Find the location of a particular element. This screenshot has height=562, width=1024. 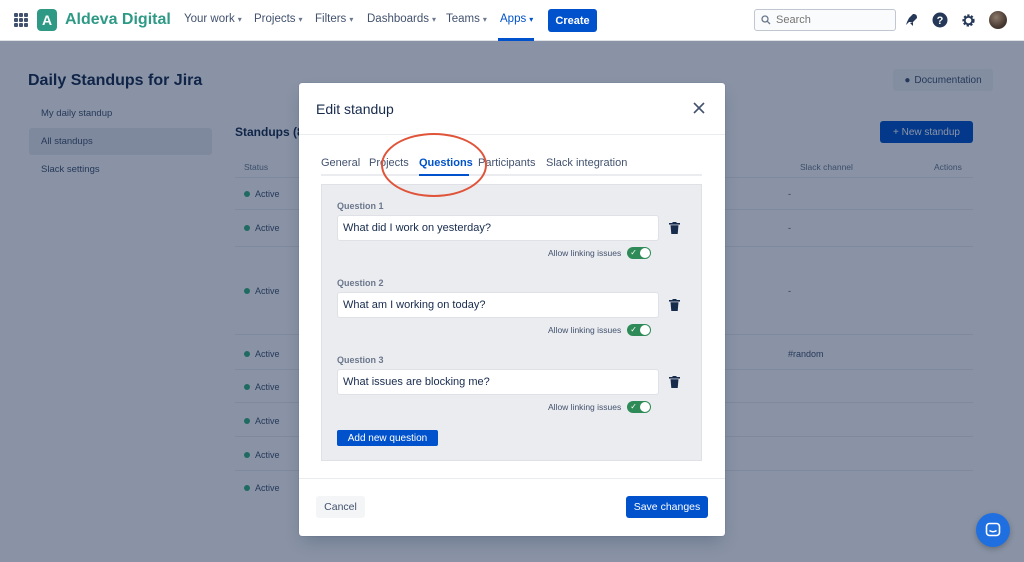

nav-apps: Apps ▾ is located at coordinates (516, 19).